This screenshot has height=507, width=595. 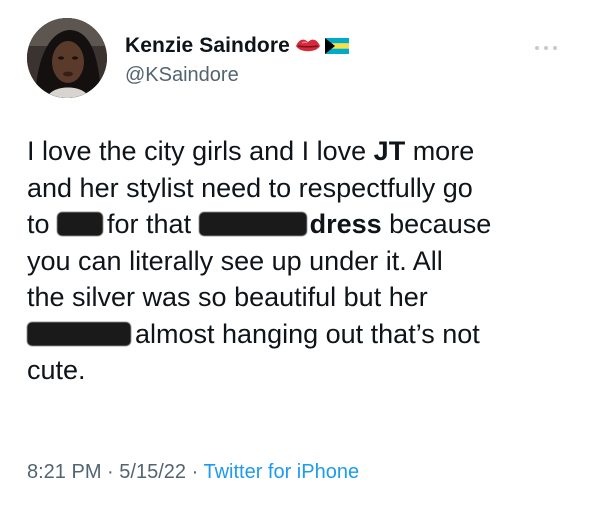 What do you see at coordinates (42, 224) in the screenshot?
I see `text-segment: to` at bounding box center [42, 224].